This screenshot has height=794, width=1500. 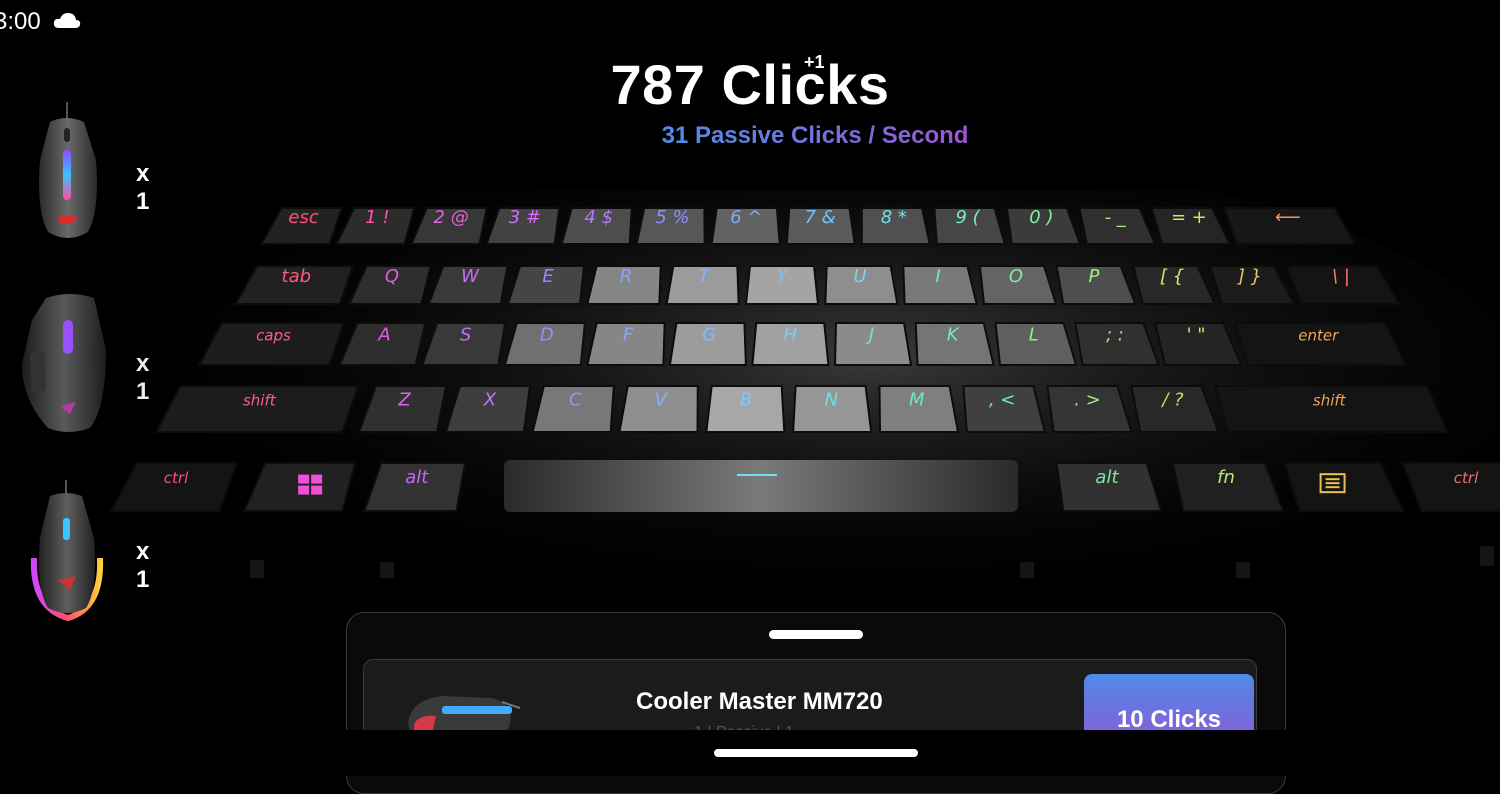 I want to click on key-0-7: 7 &, so click(x=820, y=226).